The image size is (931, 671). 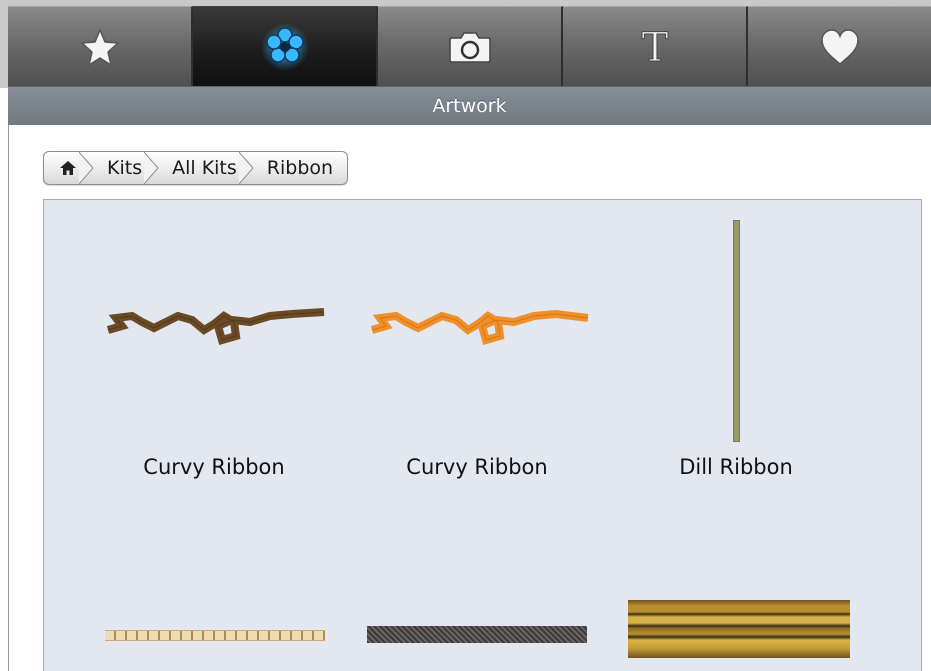 What do you see at coordinates (736, 467) in the screenshot?
I see `artwork-label: Dill Ribbon` at bounding box center [736, 467].